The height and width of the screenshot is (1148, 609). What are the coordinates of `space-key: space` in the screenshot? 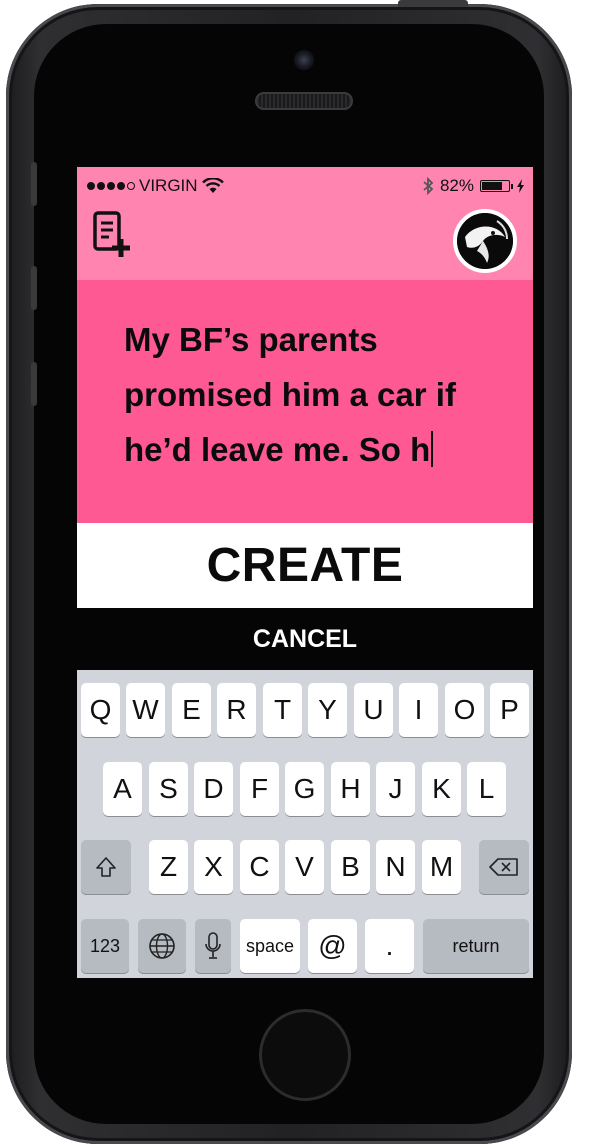 It's located at (270, 946).